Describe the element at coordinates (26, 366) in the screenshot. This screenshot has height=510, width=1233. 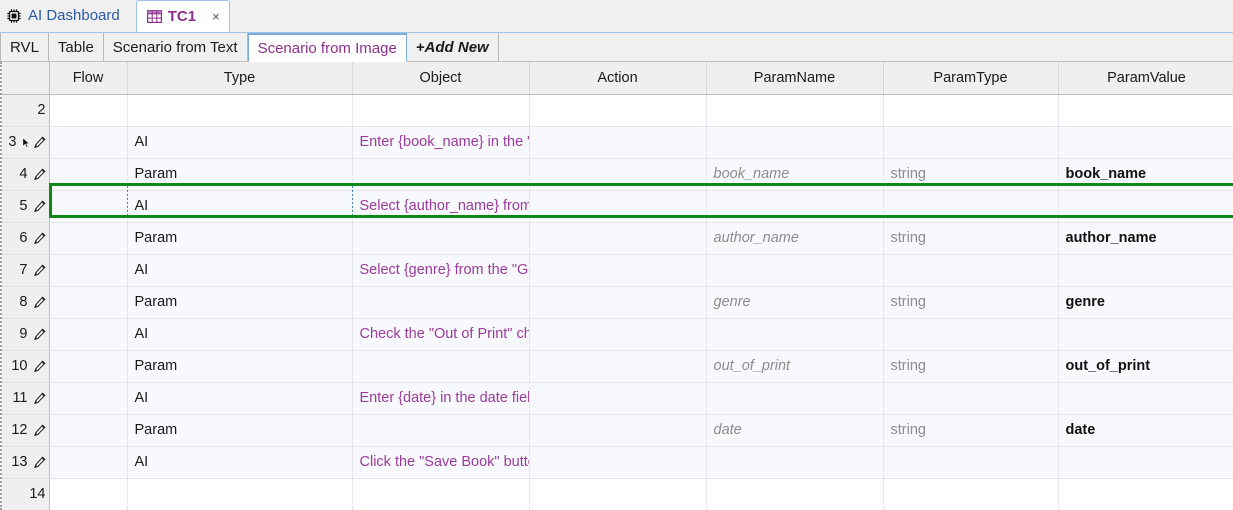
I see `row-header-10: 10` at that location.